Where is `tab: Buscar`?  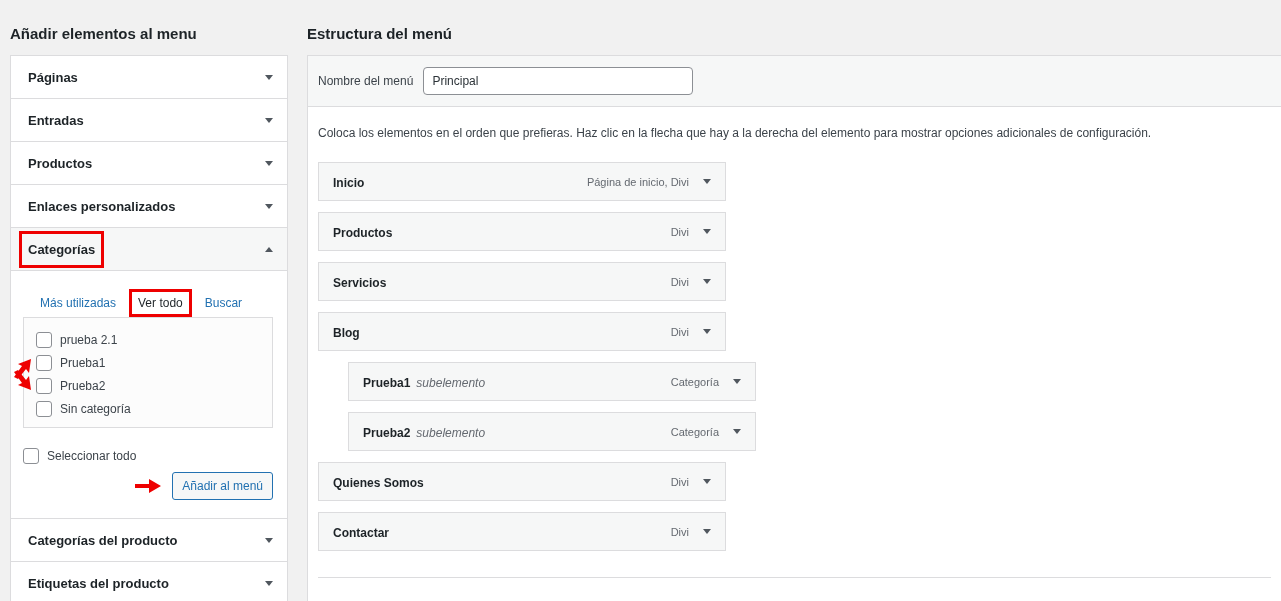 tab: Buscar is located at coordinates (223, 303).